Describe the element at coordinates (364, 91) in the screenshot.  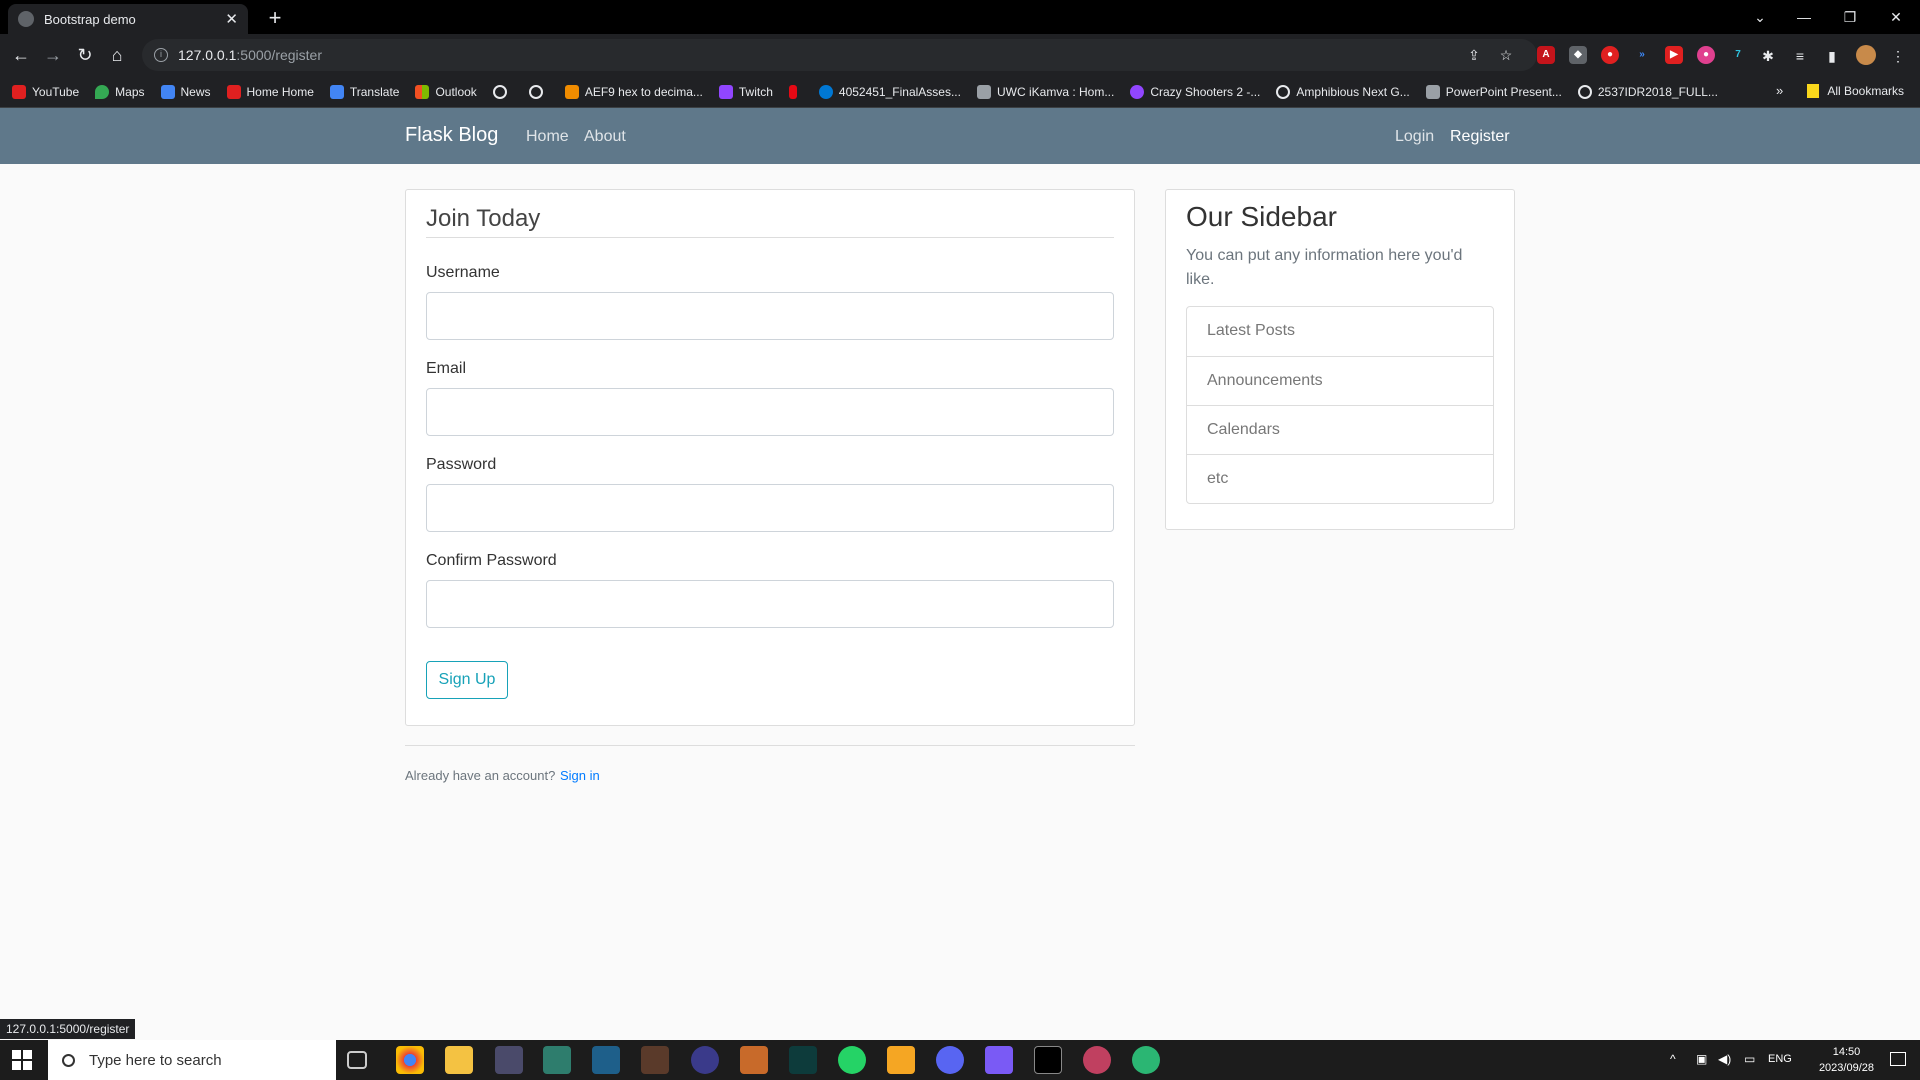
I see `bookmark-translate: Translate` at that location.